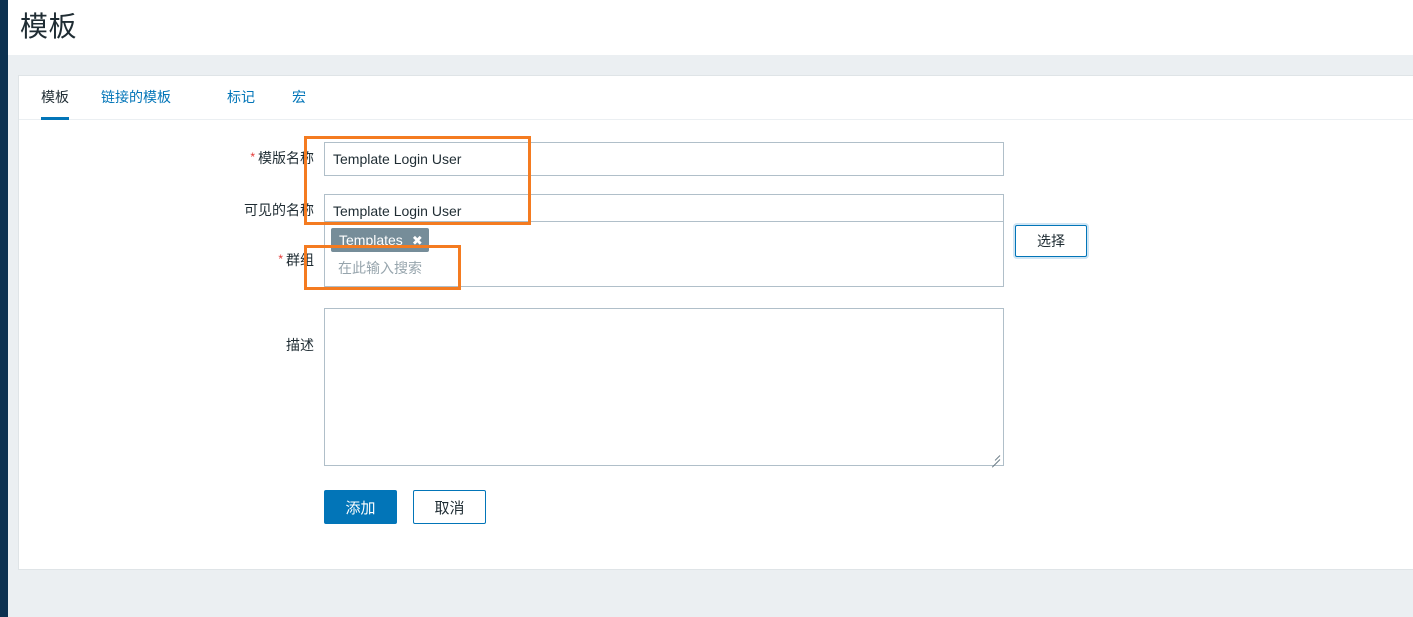  I want to click on description-label: 描述, so click(300, 345).